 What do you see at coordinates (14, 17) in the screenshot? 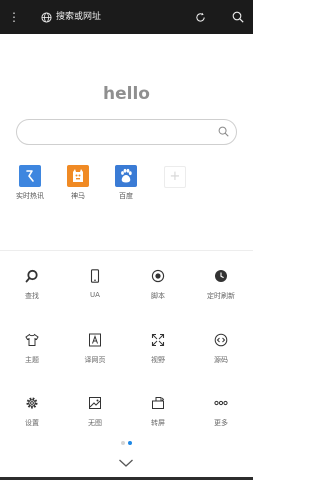
I see `more-vertical-icon: ⋮` at bounding box center [14, 17].